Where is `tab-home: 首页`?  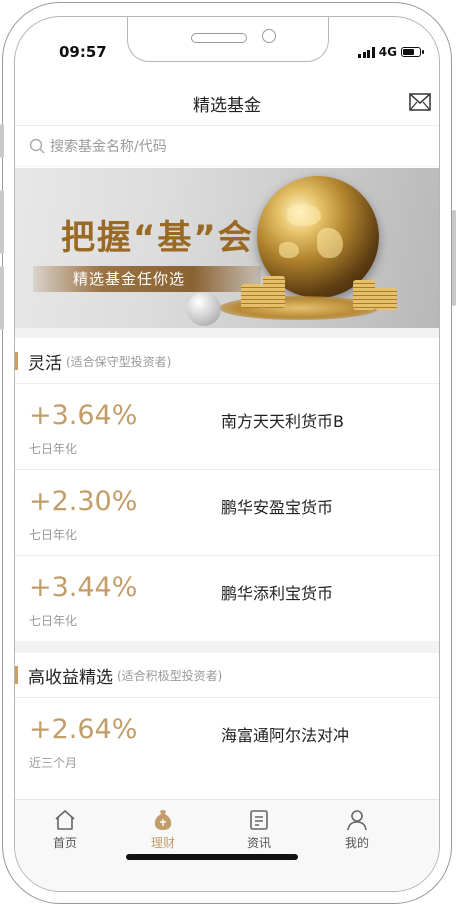 tab-home: 首页 is located at coordinates (65, 829).